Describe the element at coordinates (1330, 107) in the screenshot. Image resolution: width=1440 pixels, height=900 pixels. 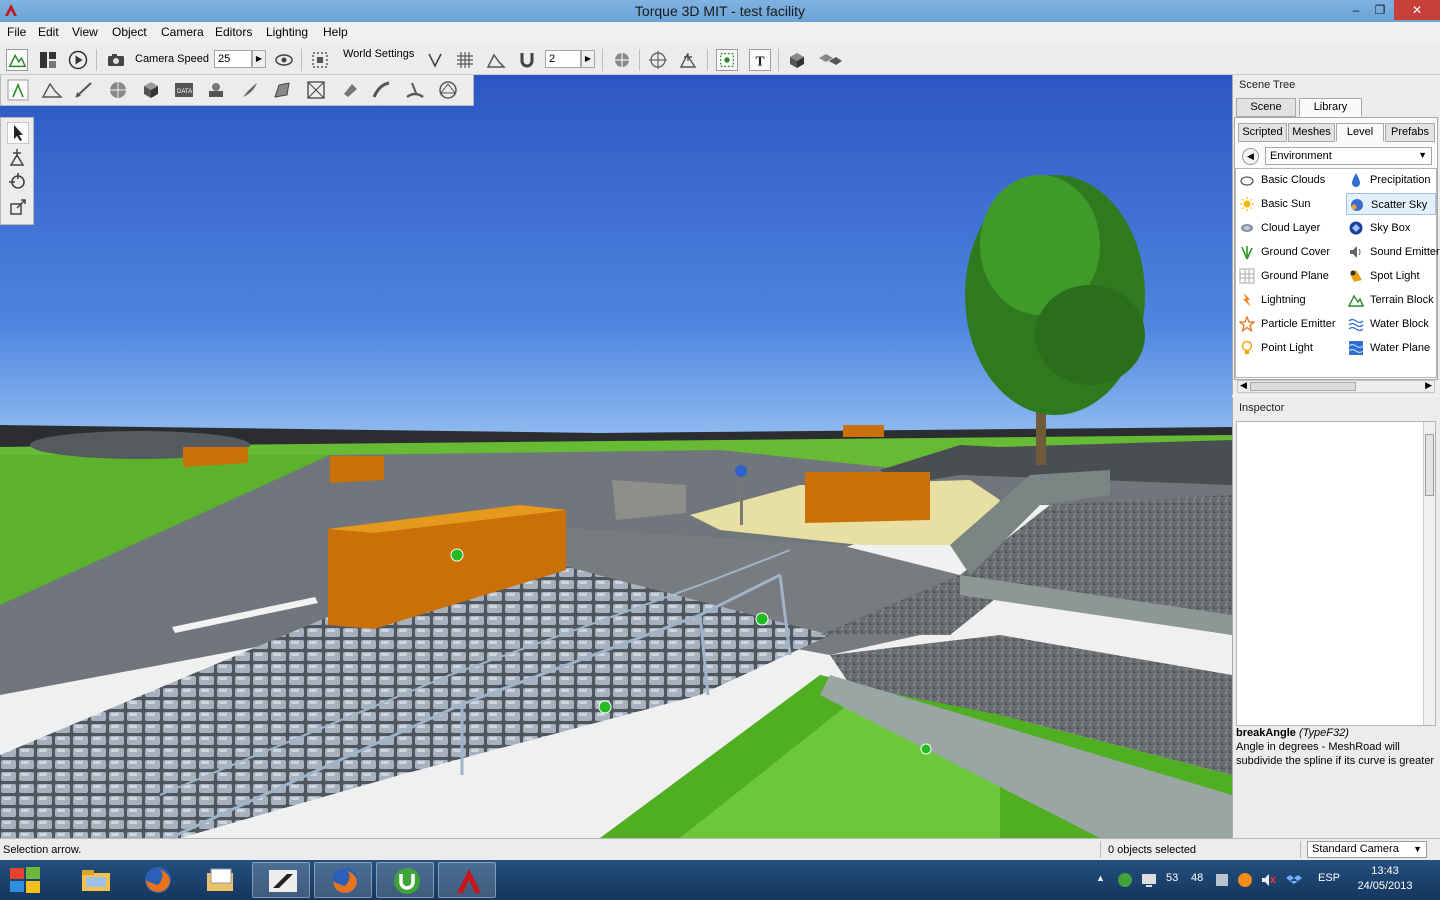
I see `tab-library: Library` at that location.